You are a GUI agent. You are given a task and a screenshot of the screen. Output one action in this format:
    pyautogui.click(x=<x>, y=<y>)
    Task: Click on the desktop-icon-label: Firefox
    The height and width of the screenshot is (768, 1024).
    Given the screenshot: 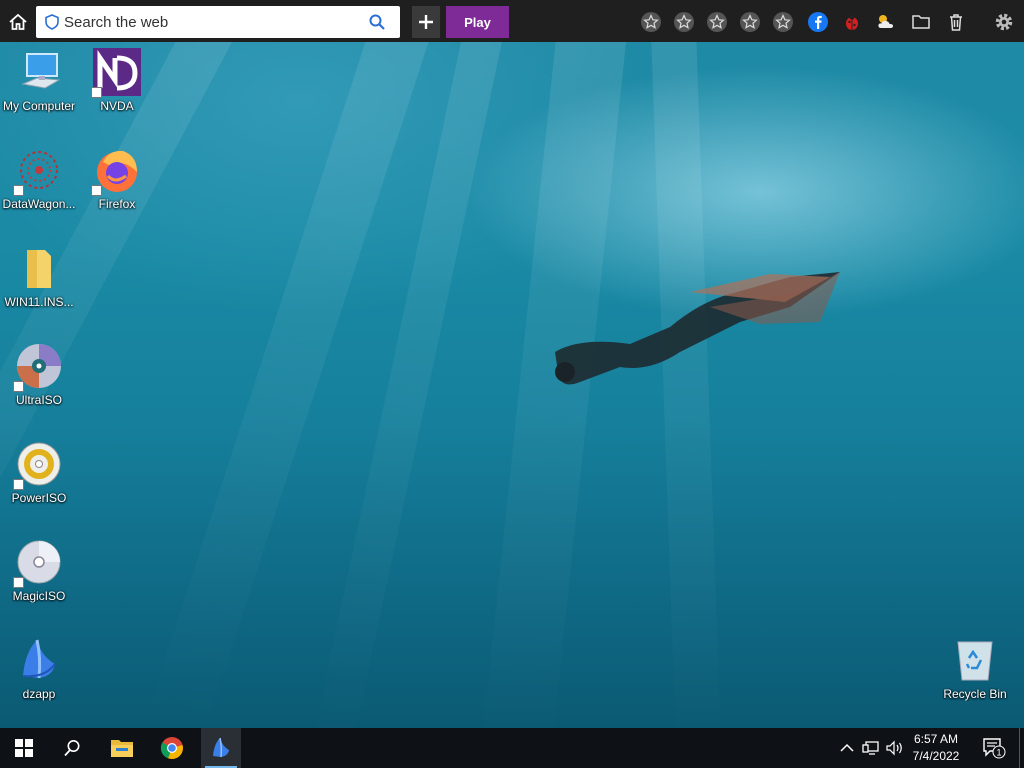 What is the action you would take?
    pyautogui.click(x=117, y=204)
    